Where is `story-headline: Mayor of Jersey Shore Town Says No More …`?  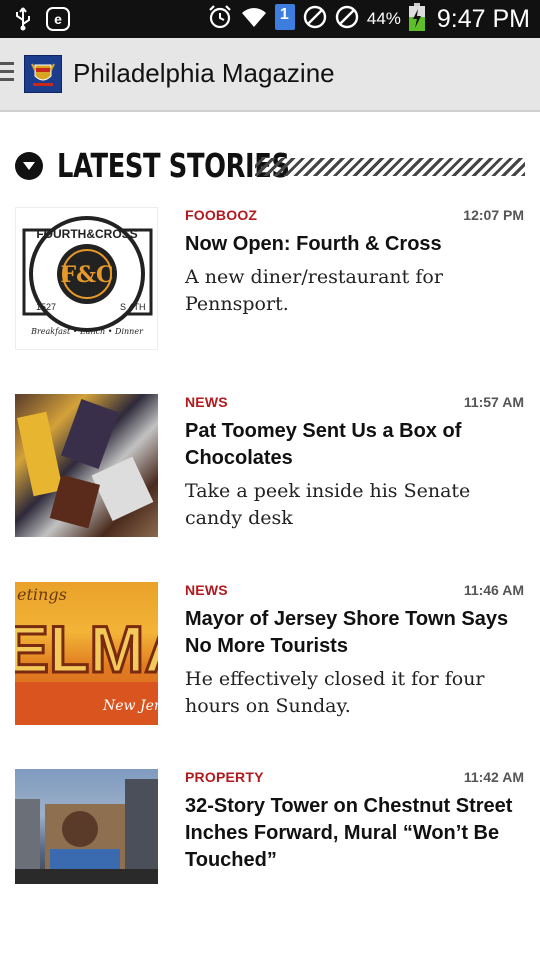
story-headline: Mayor of Jersey Shore Town Says No More … is located at coordinates (355, 633).